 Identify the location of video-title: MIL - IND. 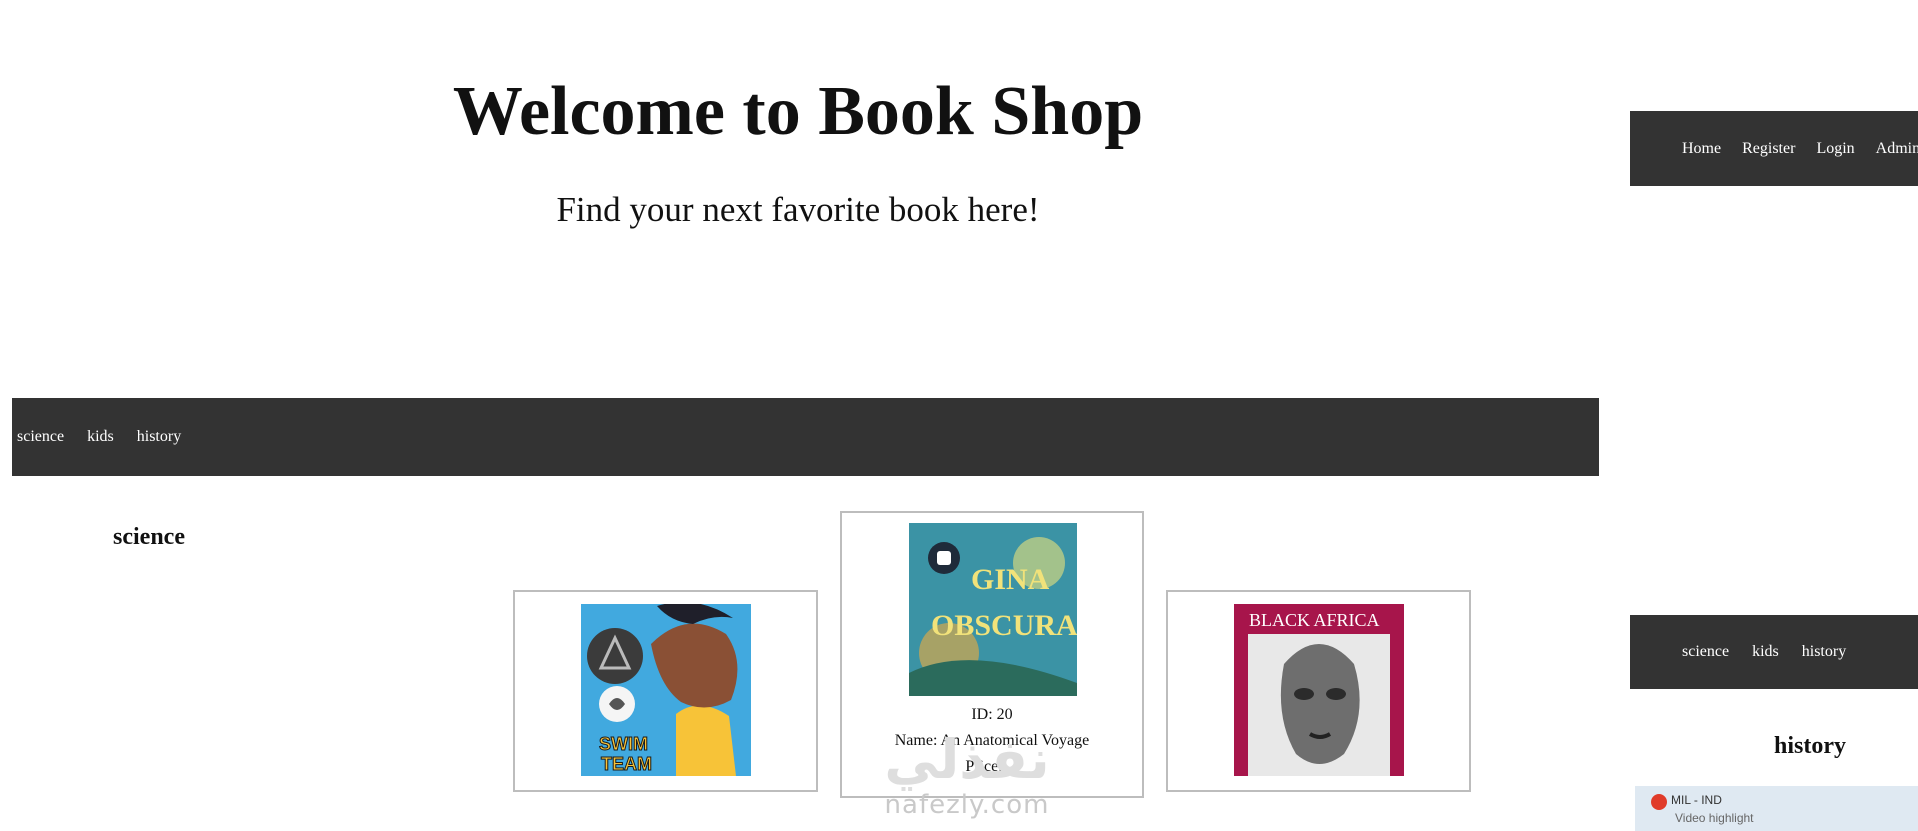
(1696, 800).